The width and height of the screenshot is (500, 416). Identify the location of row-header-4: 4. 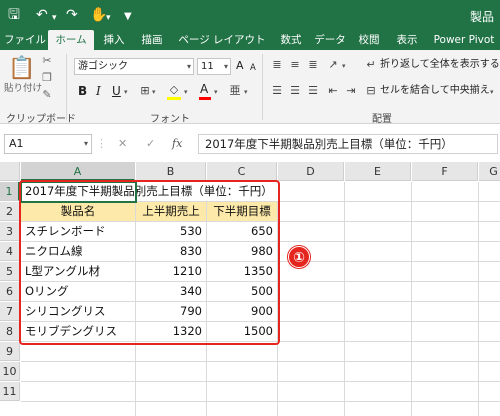
(10, 251).